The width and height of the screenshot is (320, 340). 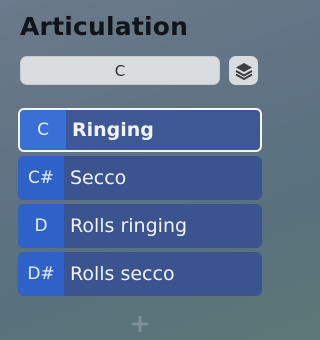 I want to click on layers-button, so click(x=243, y=70).